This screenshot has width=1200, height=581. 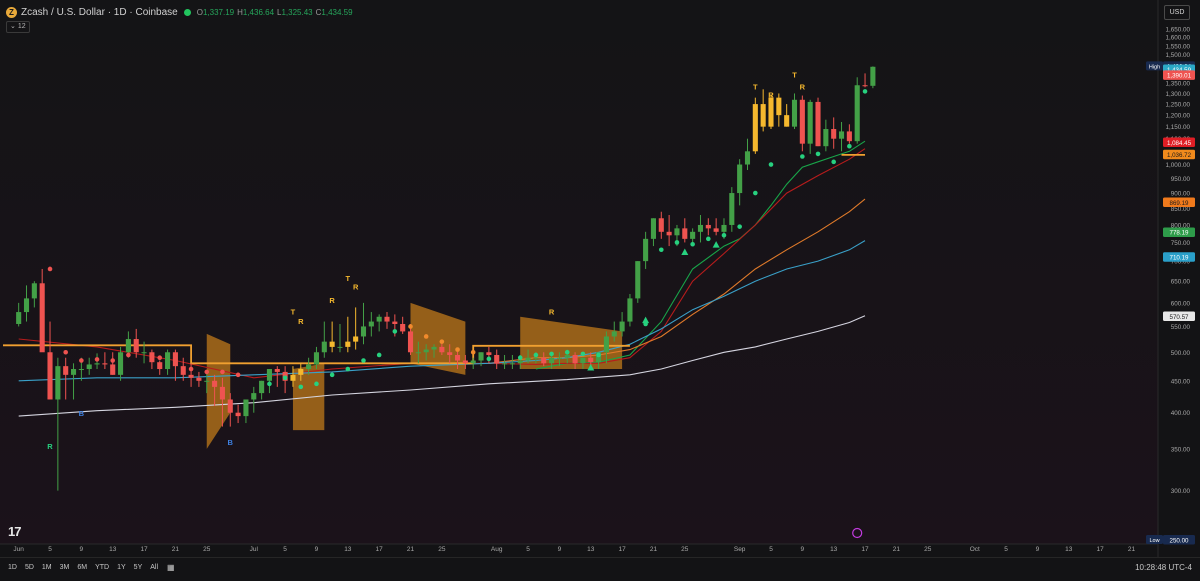 What do you see at coordinates (1181, 327) in the screenshot?
I see `price-tick-label: 550.00` at bounding box center [1181, 327].